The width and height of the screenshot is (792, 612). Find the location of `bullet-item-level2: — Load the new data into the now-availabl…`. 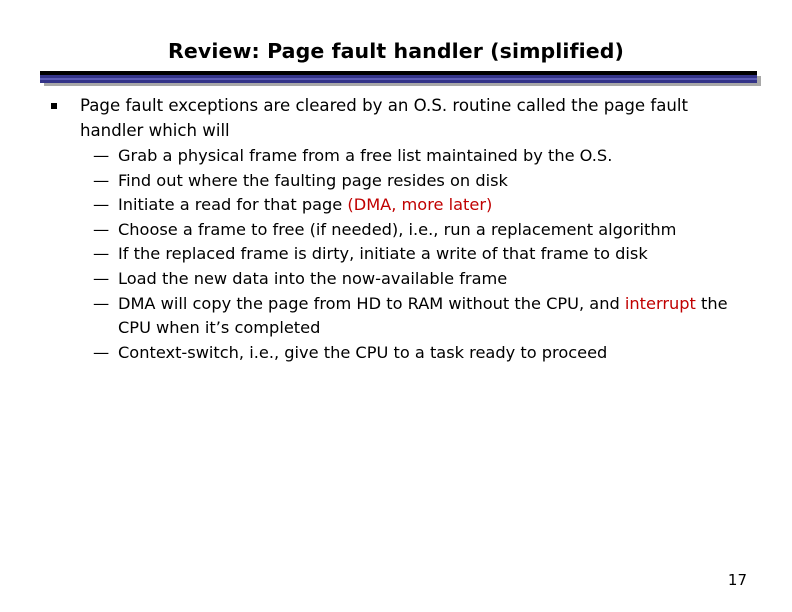

bullet-item-level2: — Load the new data into the now-availabl… is located at coordinates (396, 279).